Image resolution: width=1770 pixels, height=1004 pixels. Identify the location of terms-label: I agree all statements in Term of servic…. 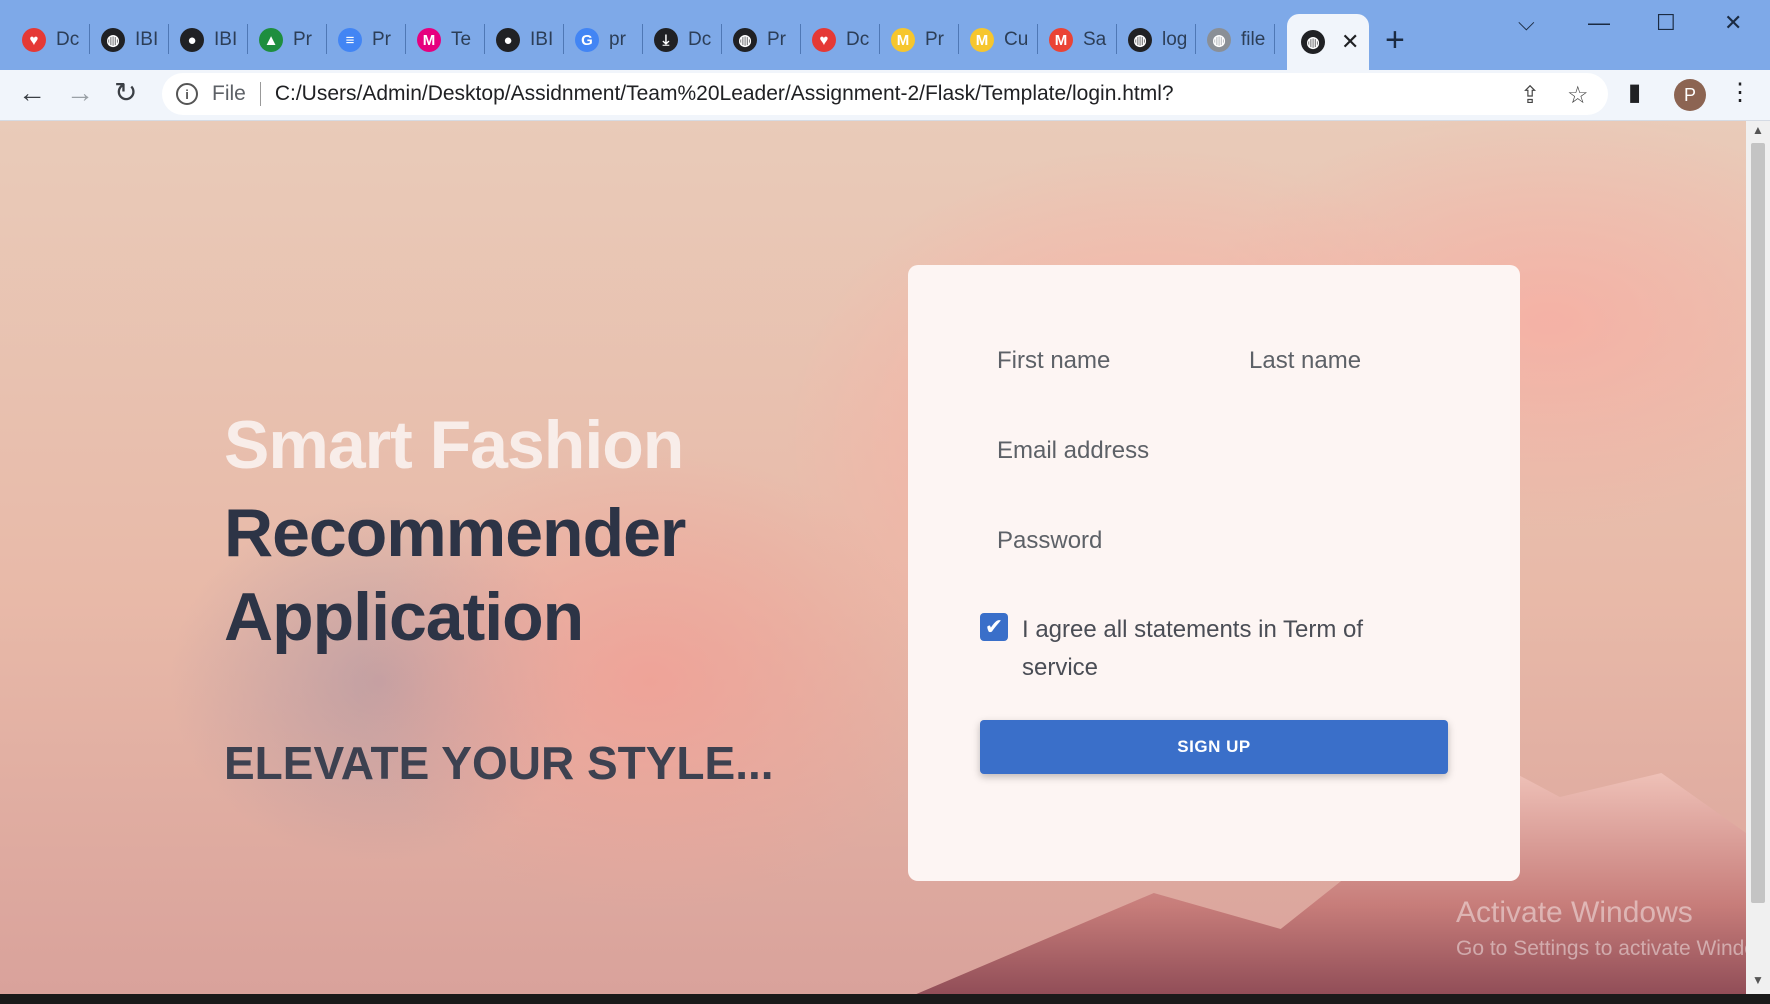
(1193, 648).